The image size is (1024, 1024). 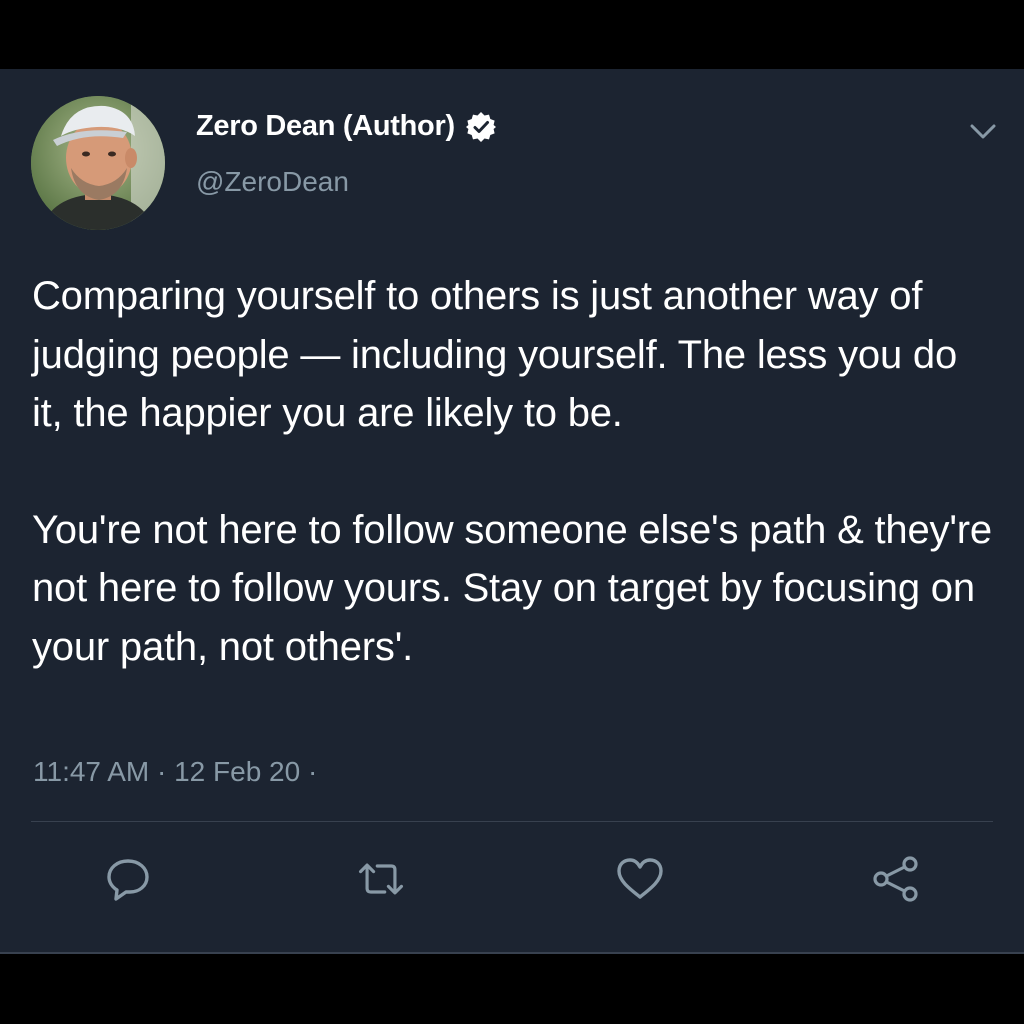 What do you see at coordinates (175, 772) in the screenshot?
I see `tweet-timestamp: 11:47 AM · 12 Feb 20 ·` at bounding box center [175, 772].